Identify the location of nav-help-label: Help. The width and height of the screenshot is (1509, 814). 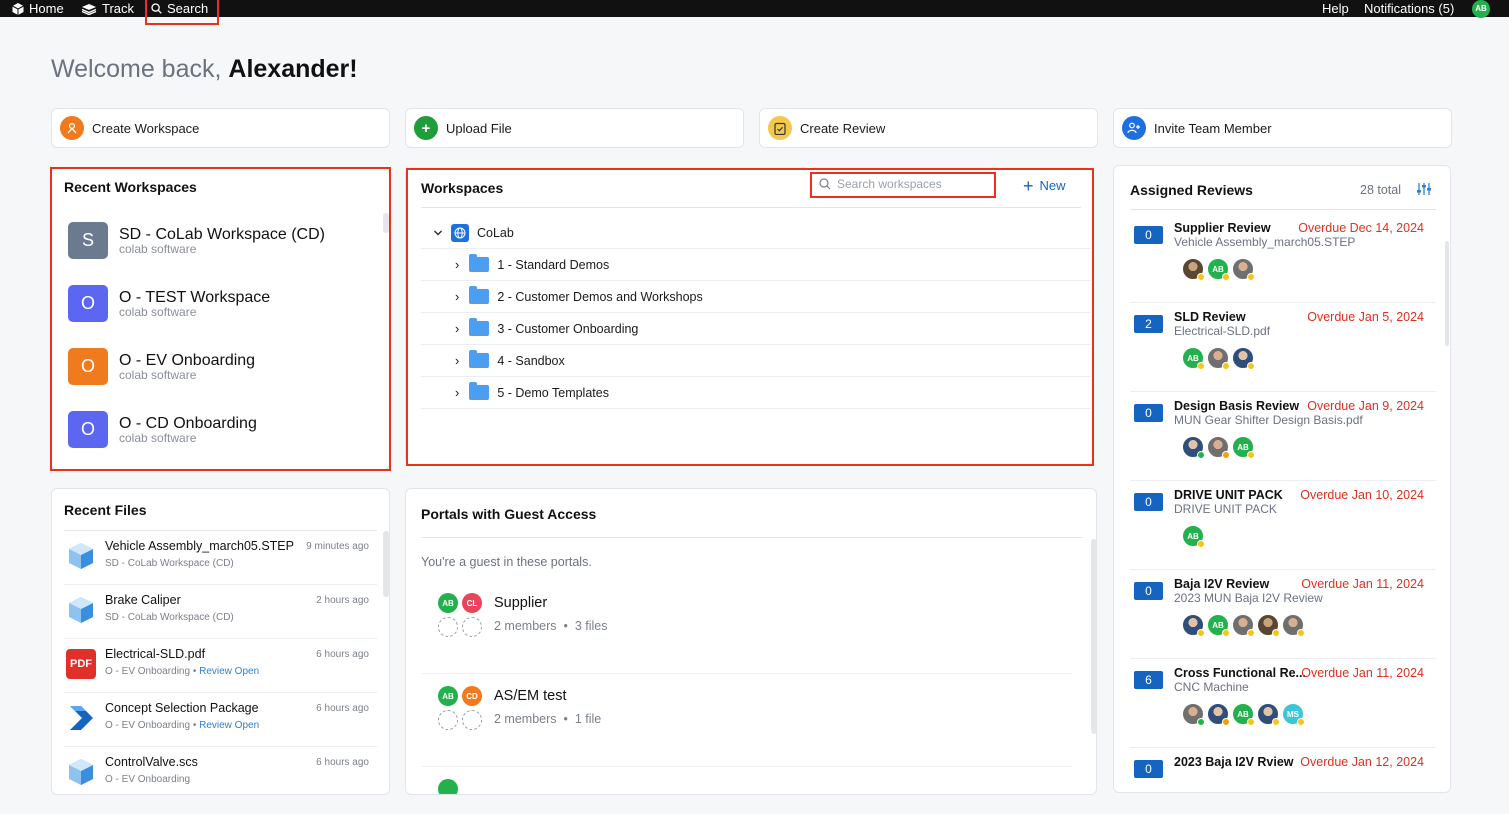
(1335, 8).